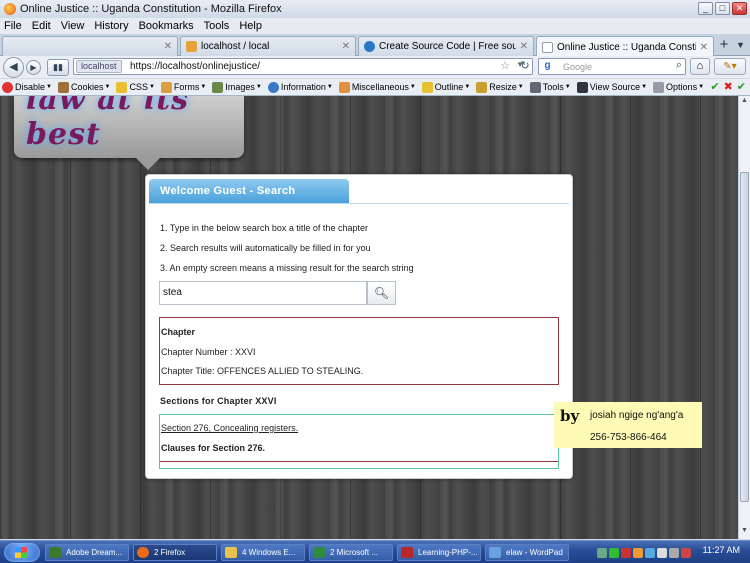  I want to click on dev-disable: Disable ▼, so click(27, 87).